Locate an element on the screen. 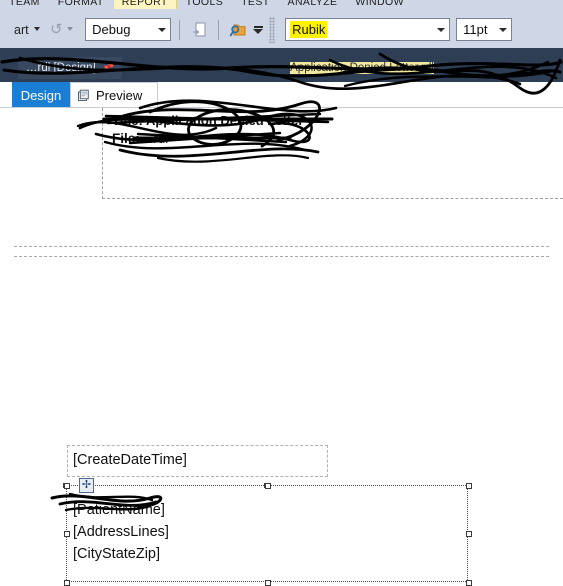 This screenshot has height=586, width=563. textbox-address-line-1: [PatientName] is located at coordinates (119, 510).